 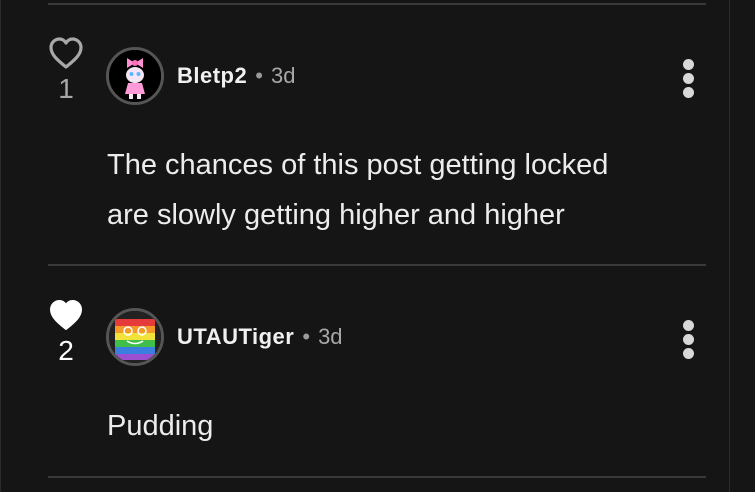 I want to click on like-count: 2, so click(x=66, y=350).